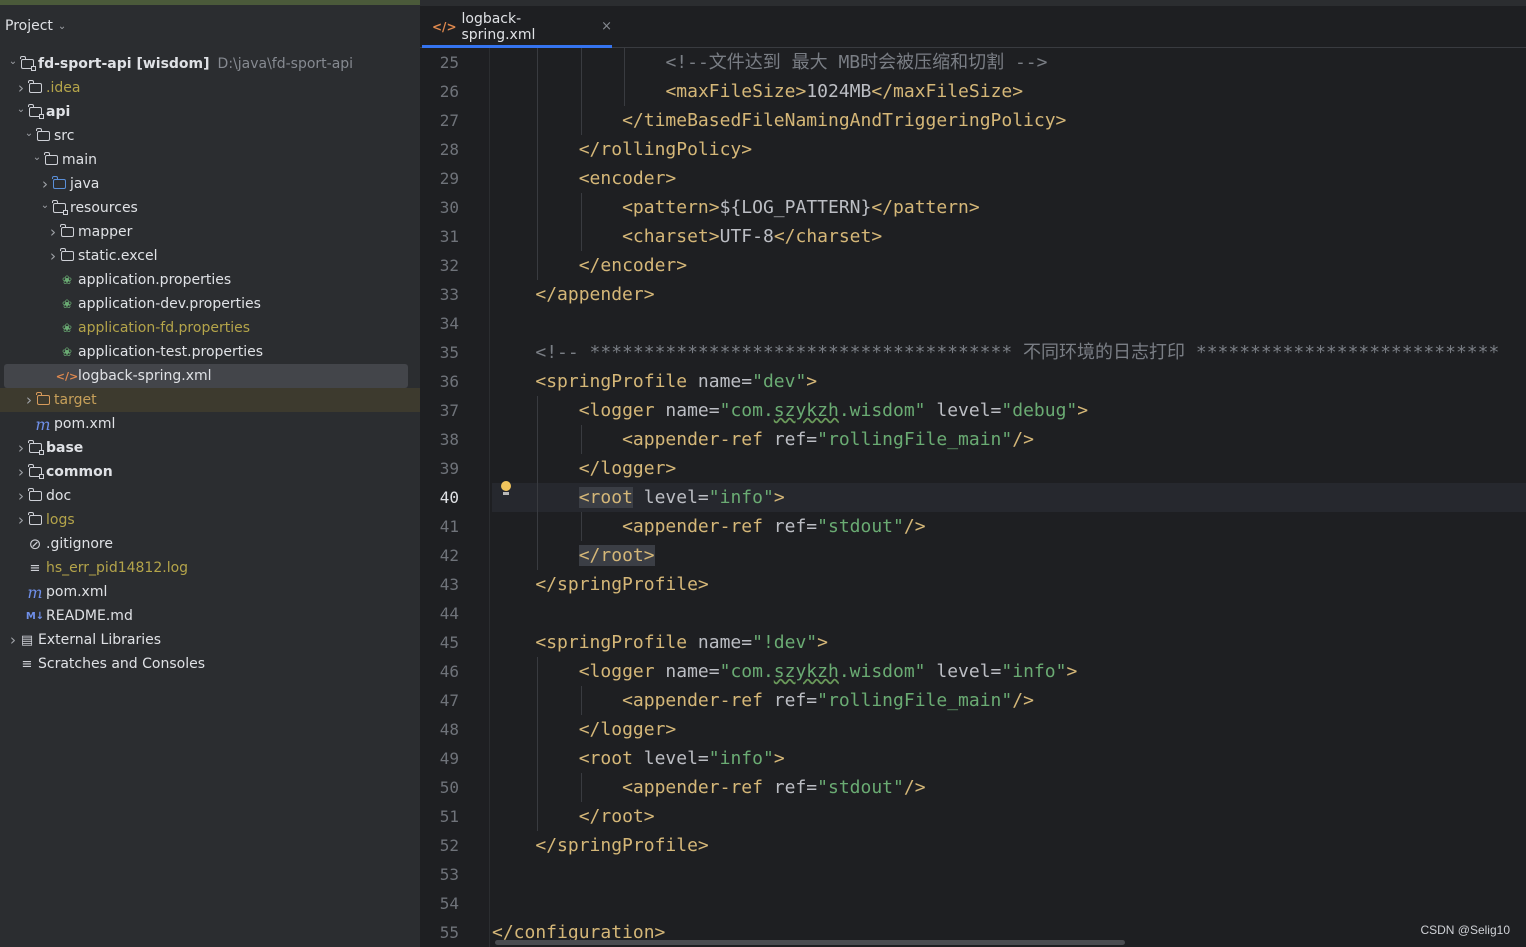 This screenshot has width=1526, height=947. What do you see at coordinates (681, 642) in the screenshot?
I see `code-line: <springProfile name="!dev">` at bounding box center [681, 642].